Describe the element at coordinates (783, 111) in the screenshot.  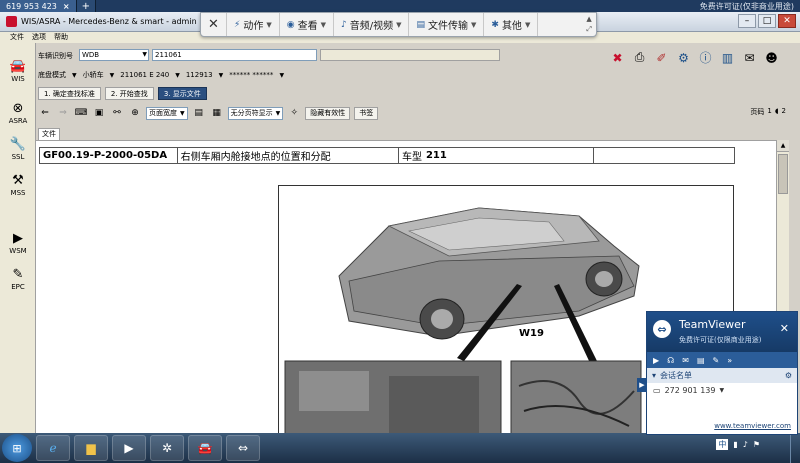
I see `page-total: 2` at that location.